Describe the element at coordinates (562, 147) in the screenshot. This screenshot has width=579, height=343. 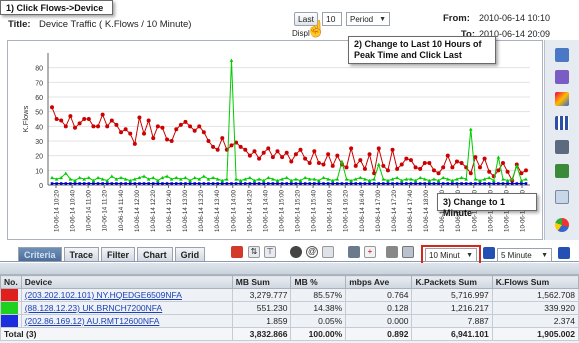
I see `gear-chart-icon` at that location.